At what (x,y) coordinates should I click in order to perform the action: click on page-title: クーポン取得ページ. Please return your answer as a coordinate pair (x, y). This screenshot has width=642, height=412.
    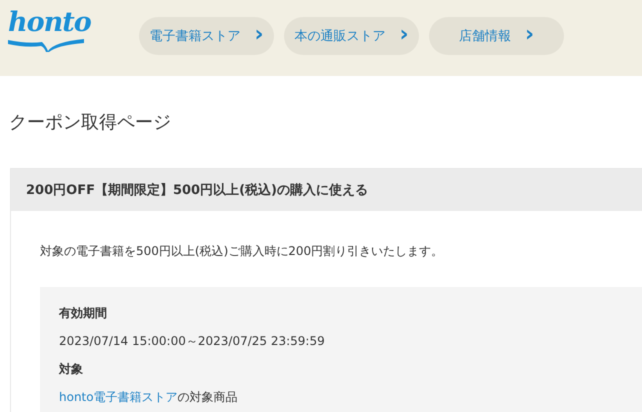
    Looking at the image, I should click on (90, 123).